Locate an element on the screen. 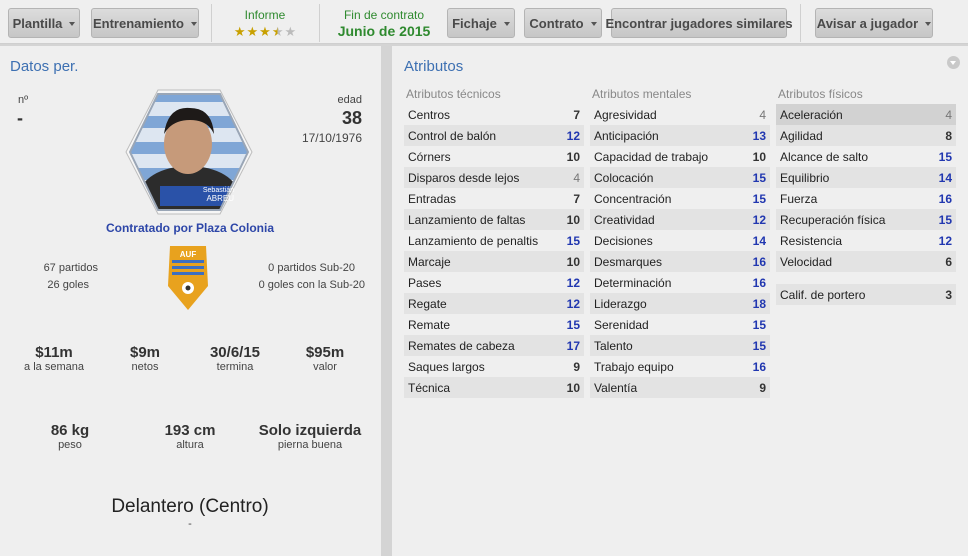 The height and width of the screenshot is (556, 968). attribute-row: Concentración 15 is located at coordinates (680, 198).